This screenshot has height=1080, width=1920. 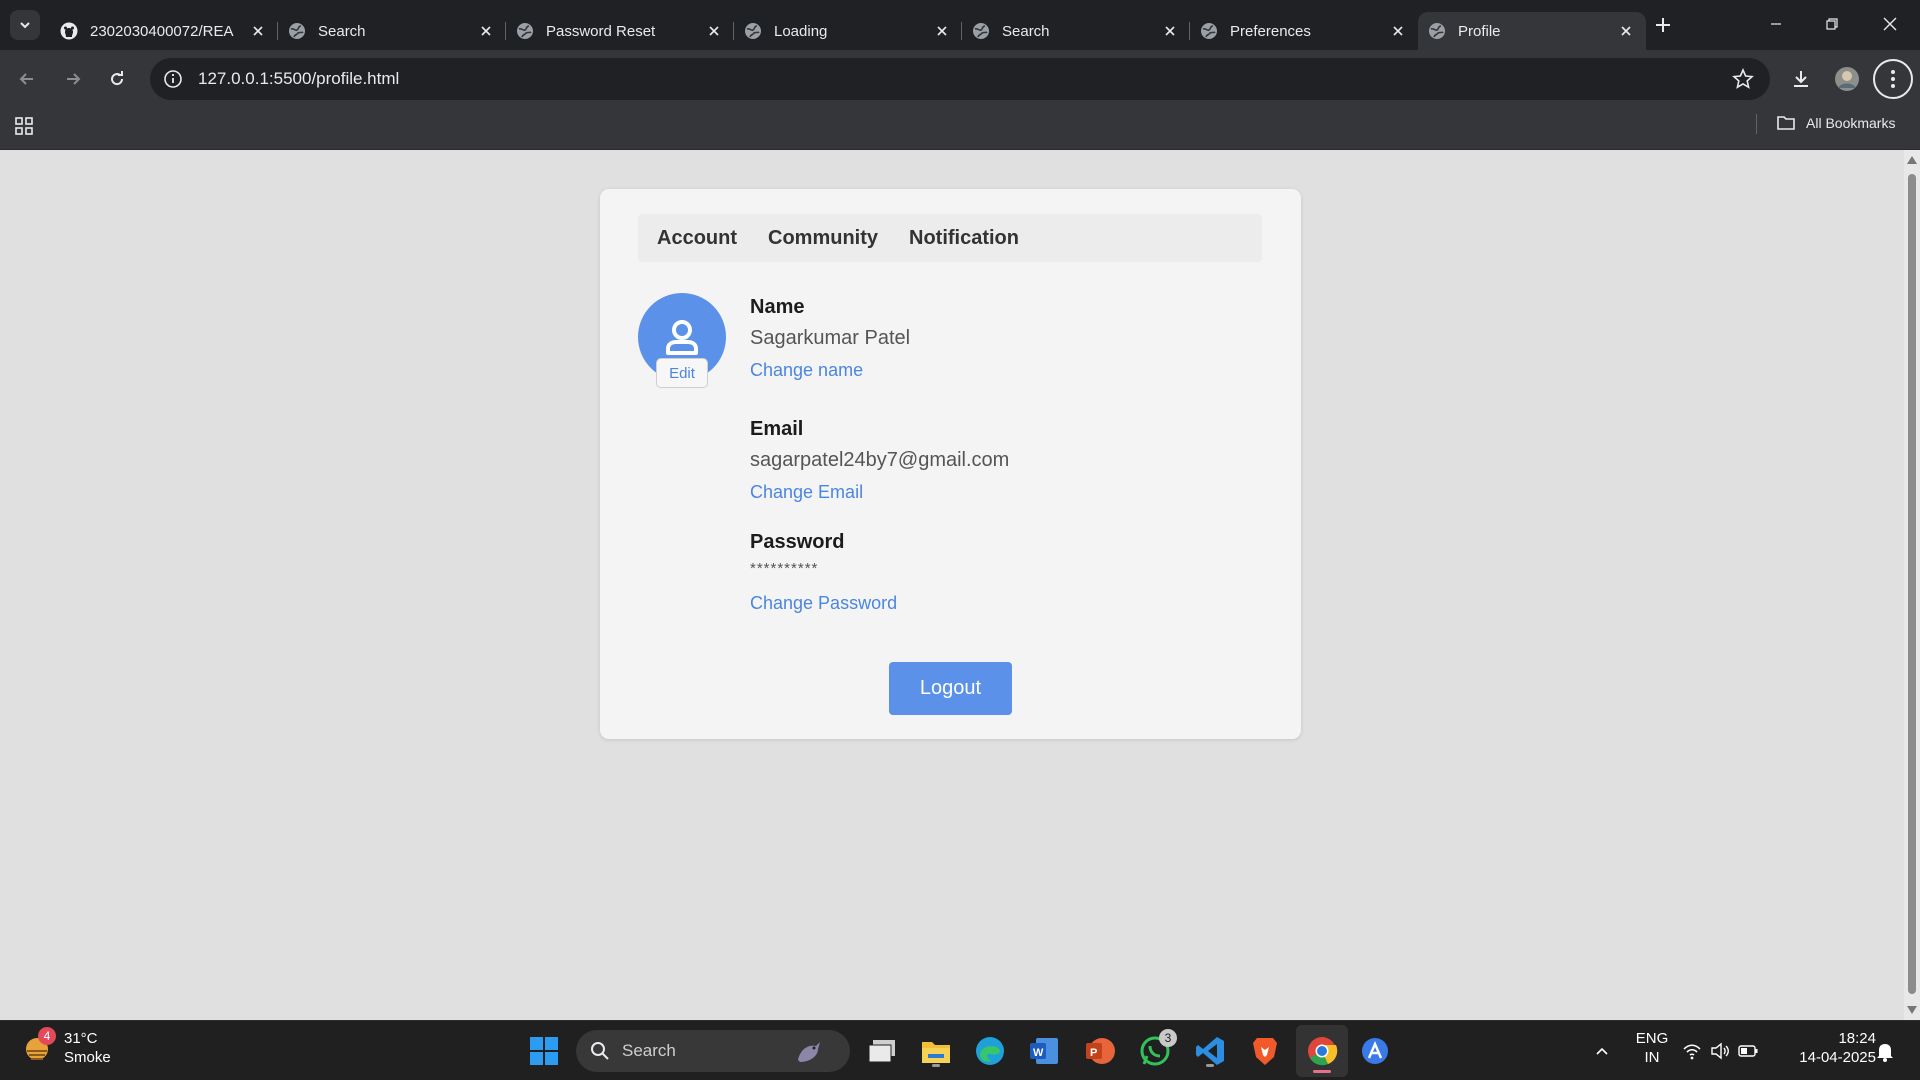 I want to click on word-button: W, so click(x=1044, y=1051).